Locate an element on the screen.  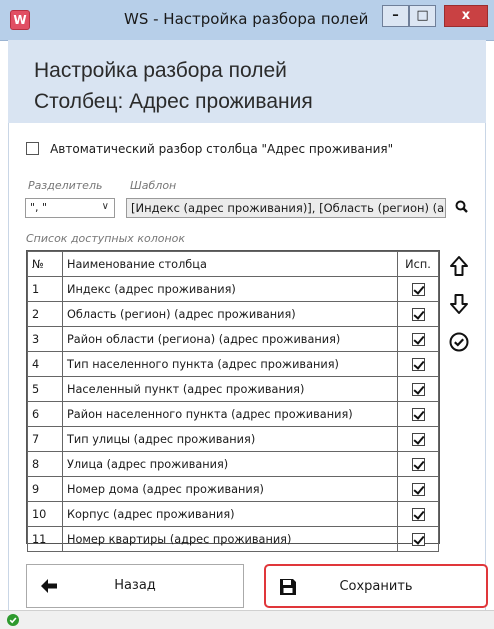
row-num: 11 is located at coordinates (45, 539).